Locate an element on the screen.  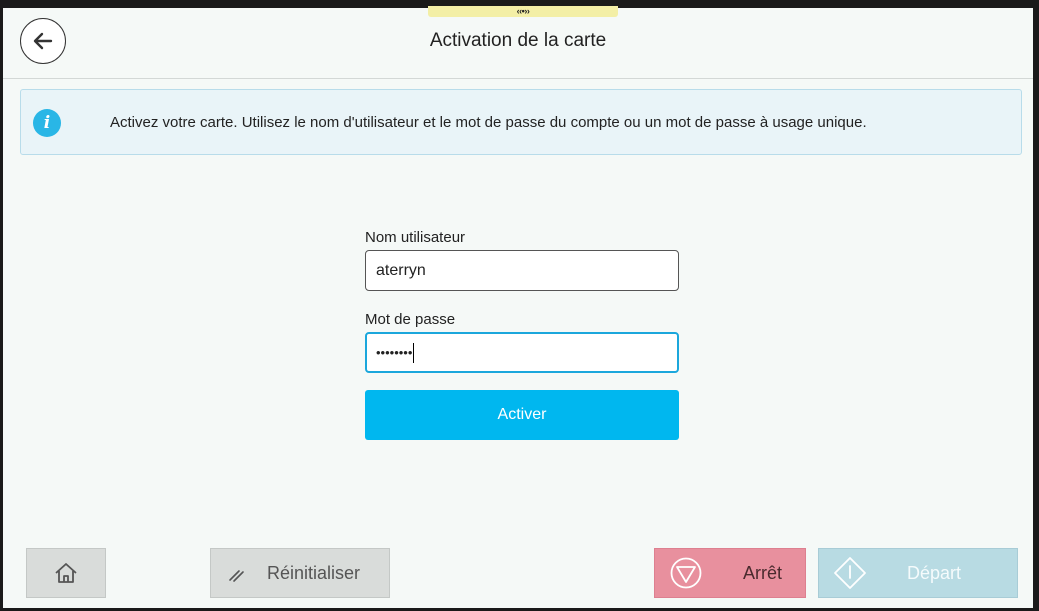
start-icon is located at coordinates (850, 573).